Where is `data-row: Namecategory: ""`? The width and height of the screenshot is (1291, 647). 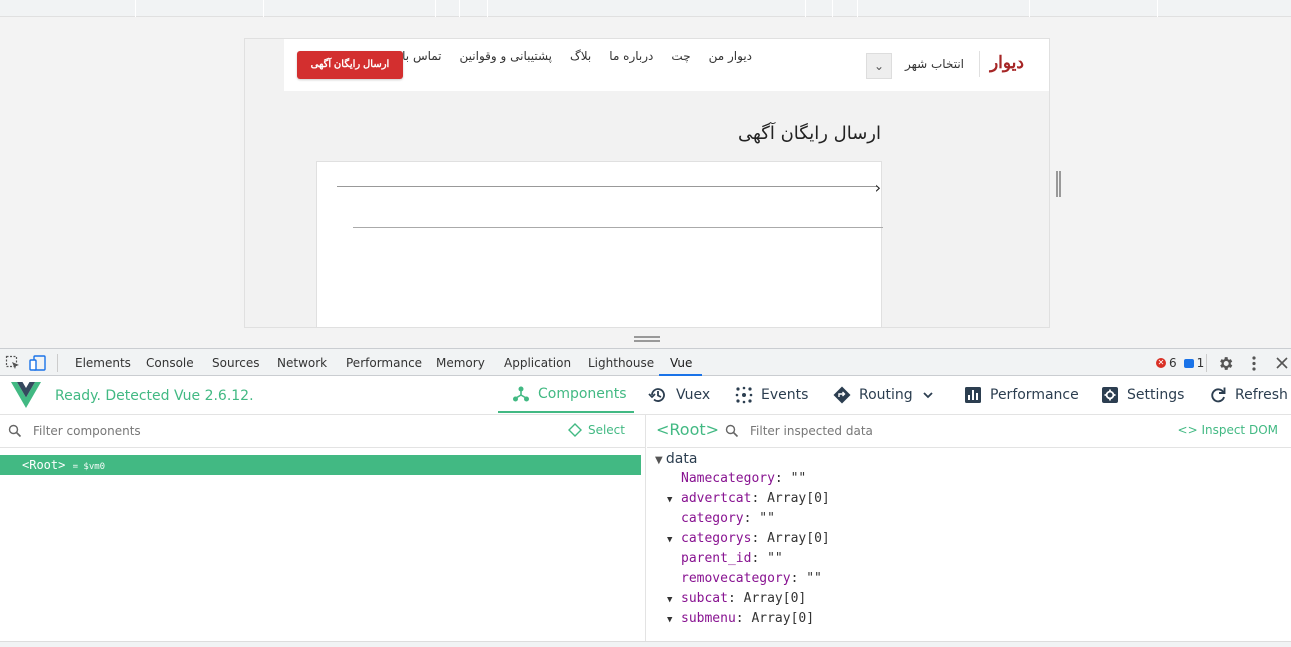
data-row: Namecategory: "" is located at coordinates (736, 478).